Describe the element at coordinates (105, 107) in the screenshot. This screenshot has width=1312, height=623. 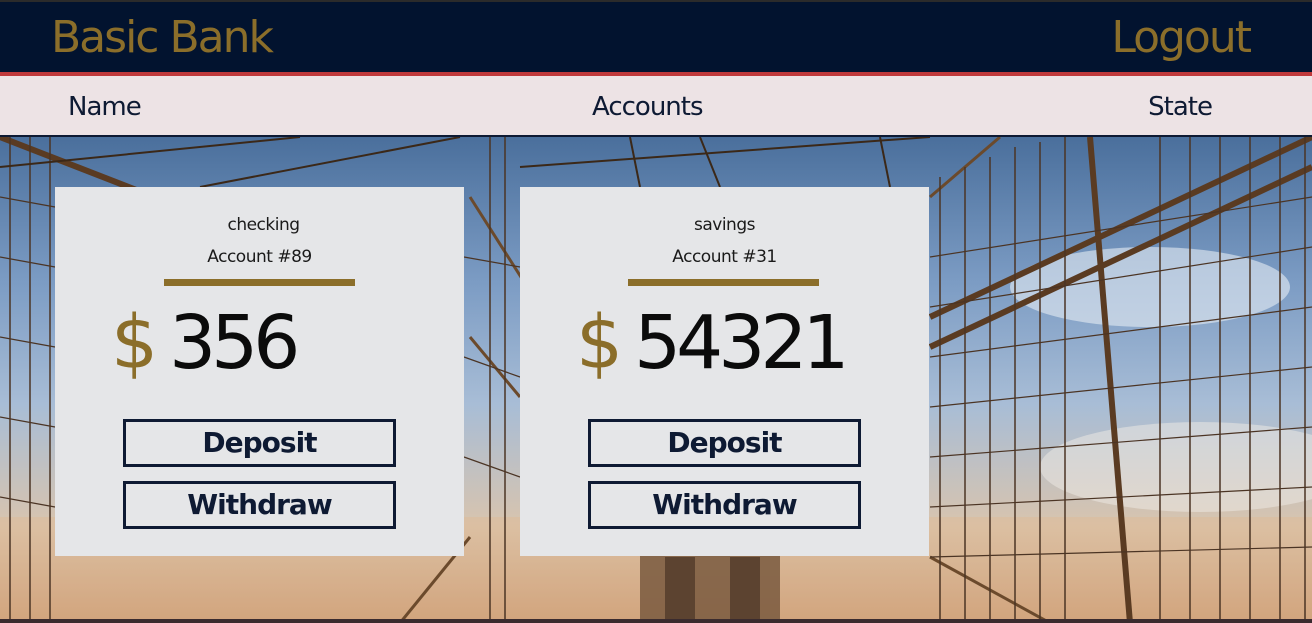
I see `nav-item-name: Name` at that location.